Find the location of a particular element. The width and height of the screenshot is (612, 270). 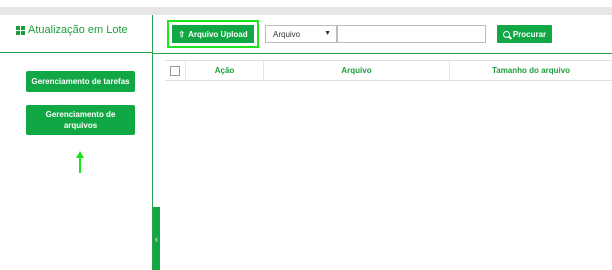

file-table-header: Ação Arquivo Tamanho do arquivo is located at coordinates (388, 70).